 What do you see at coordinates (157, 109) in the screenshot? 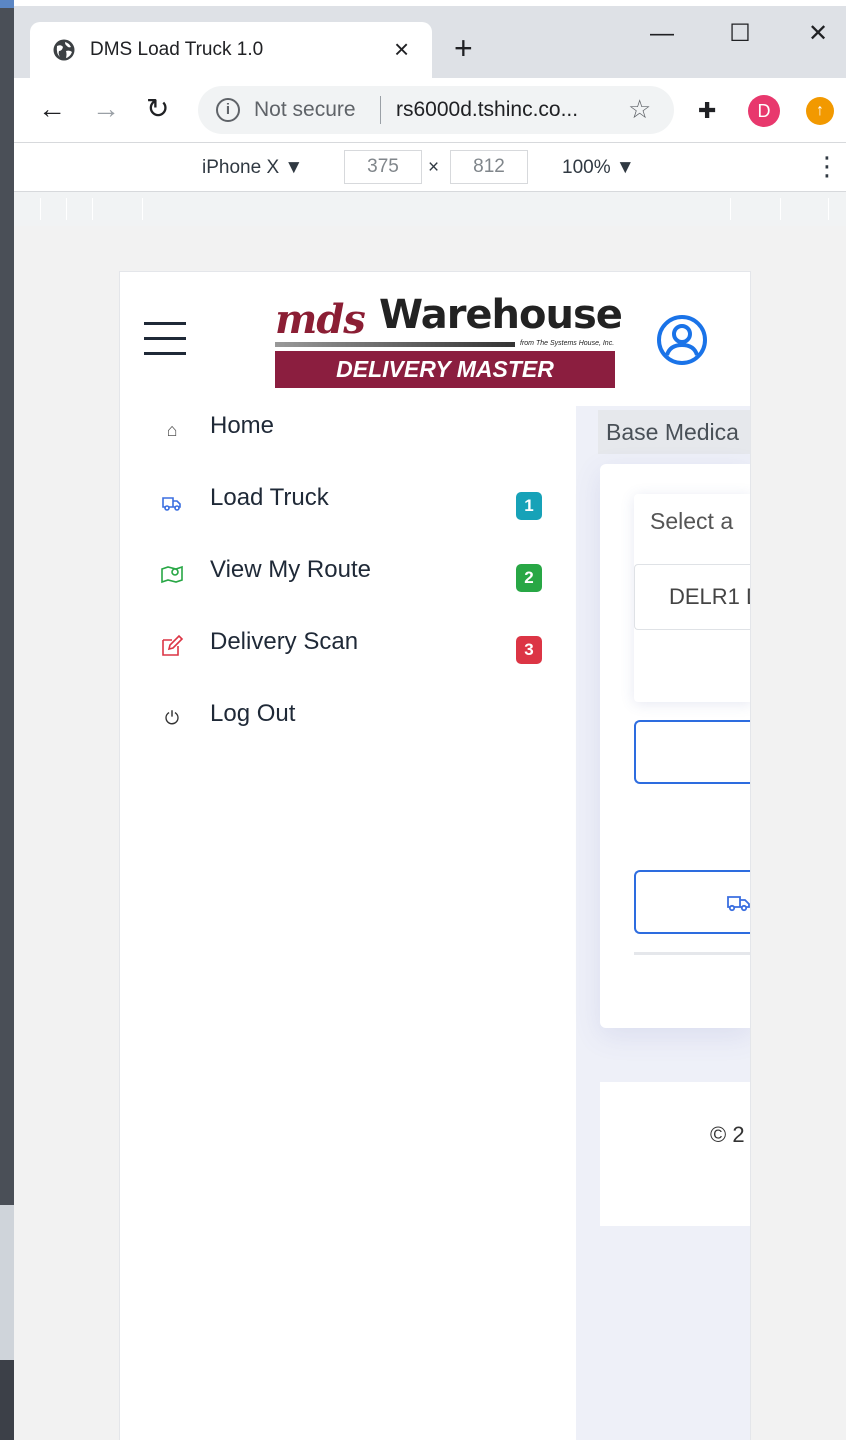
I see `reload-button: ↻` at bounding box center [157, 109].